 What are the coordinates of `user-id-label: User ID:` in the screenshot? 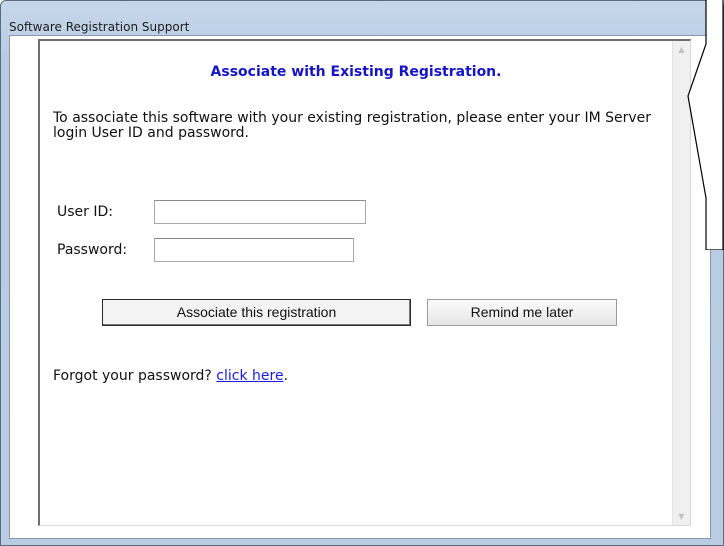 It's located at (85, 212).